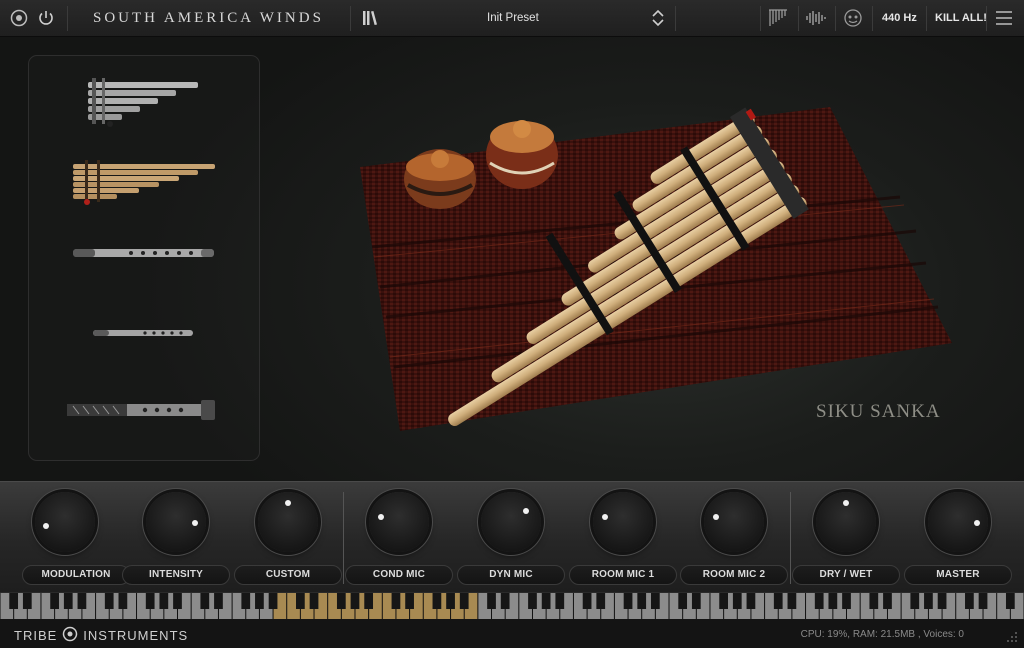  I want to click on cond-mic-knob, so click(399, 522).